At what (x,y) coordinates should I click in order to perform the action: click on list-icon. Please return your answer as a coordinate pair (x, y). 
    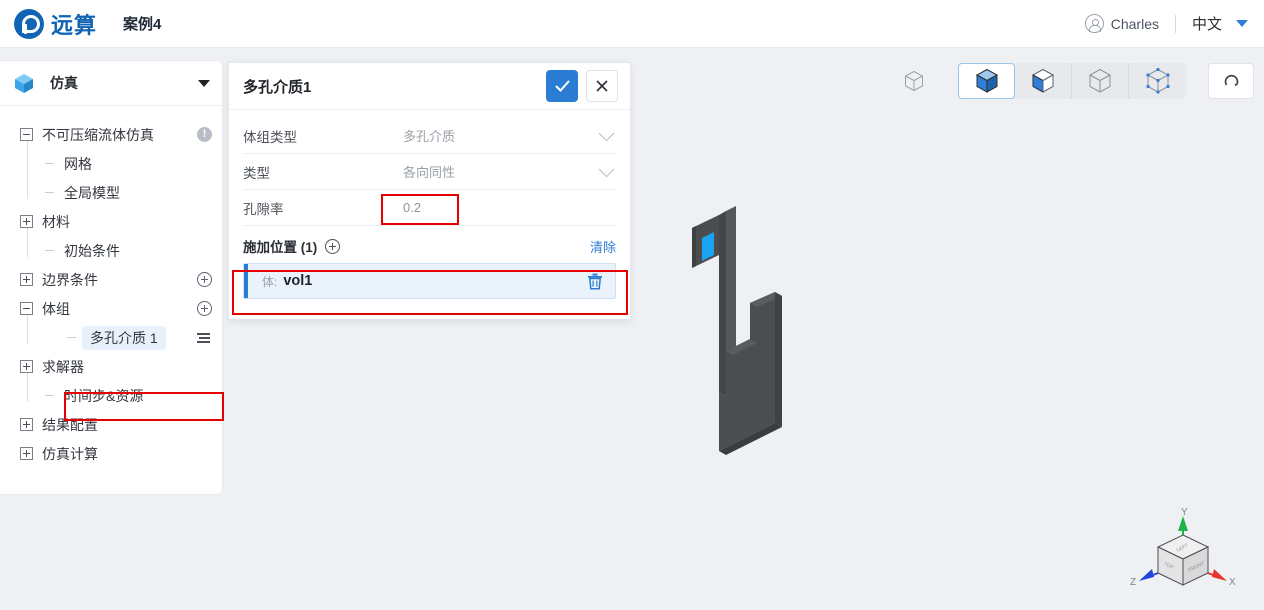
    Looking at the image, I should click on (204, 338).